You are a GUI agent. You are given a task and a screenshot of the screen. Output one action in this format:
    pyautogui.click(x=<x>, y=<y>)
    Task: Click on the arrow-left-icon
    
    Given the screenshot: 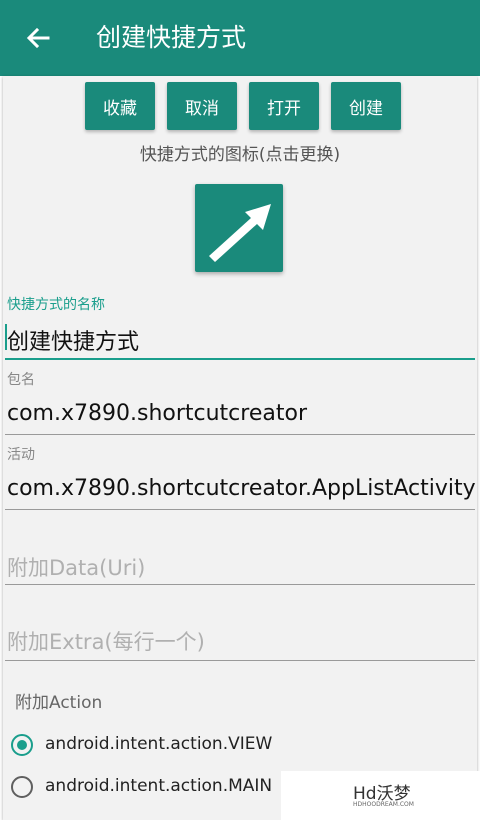 What is the action you would take?
    pyautogui.click(x=38, y=38)
    